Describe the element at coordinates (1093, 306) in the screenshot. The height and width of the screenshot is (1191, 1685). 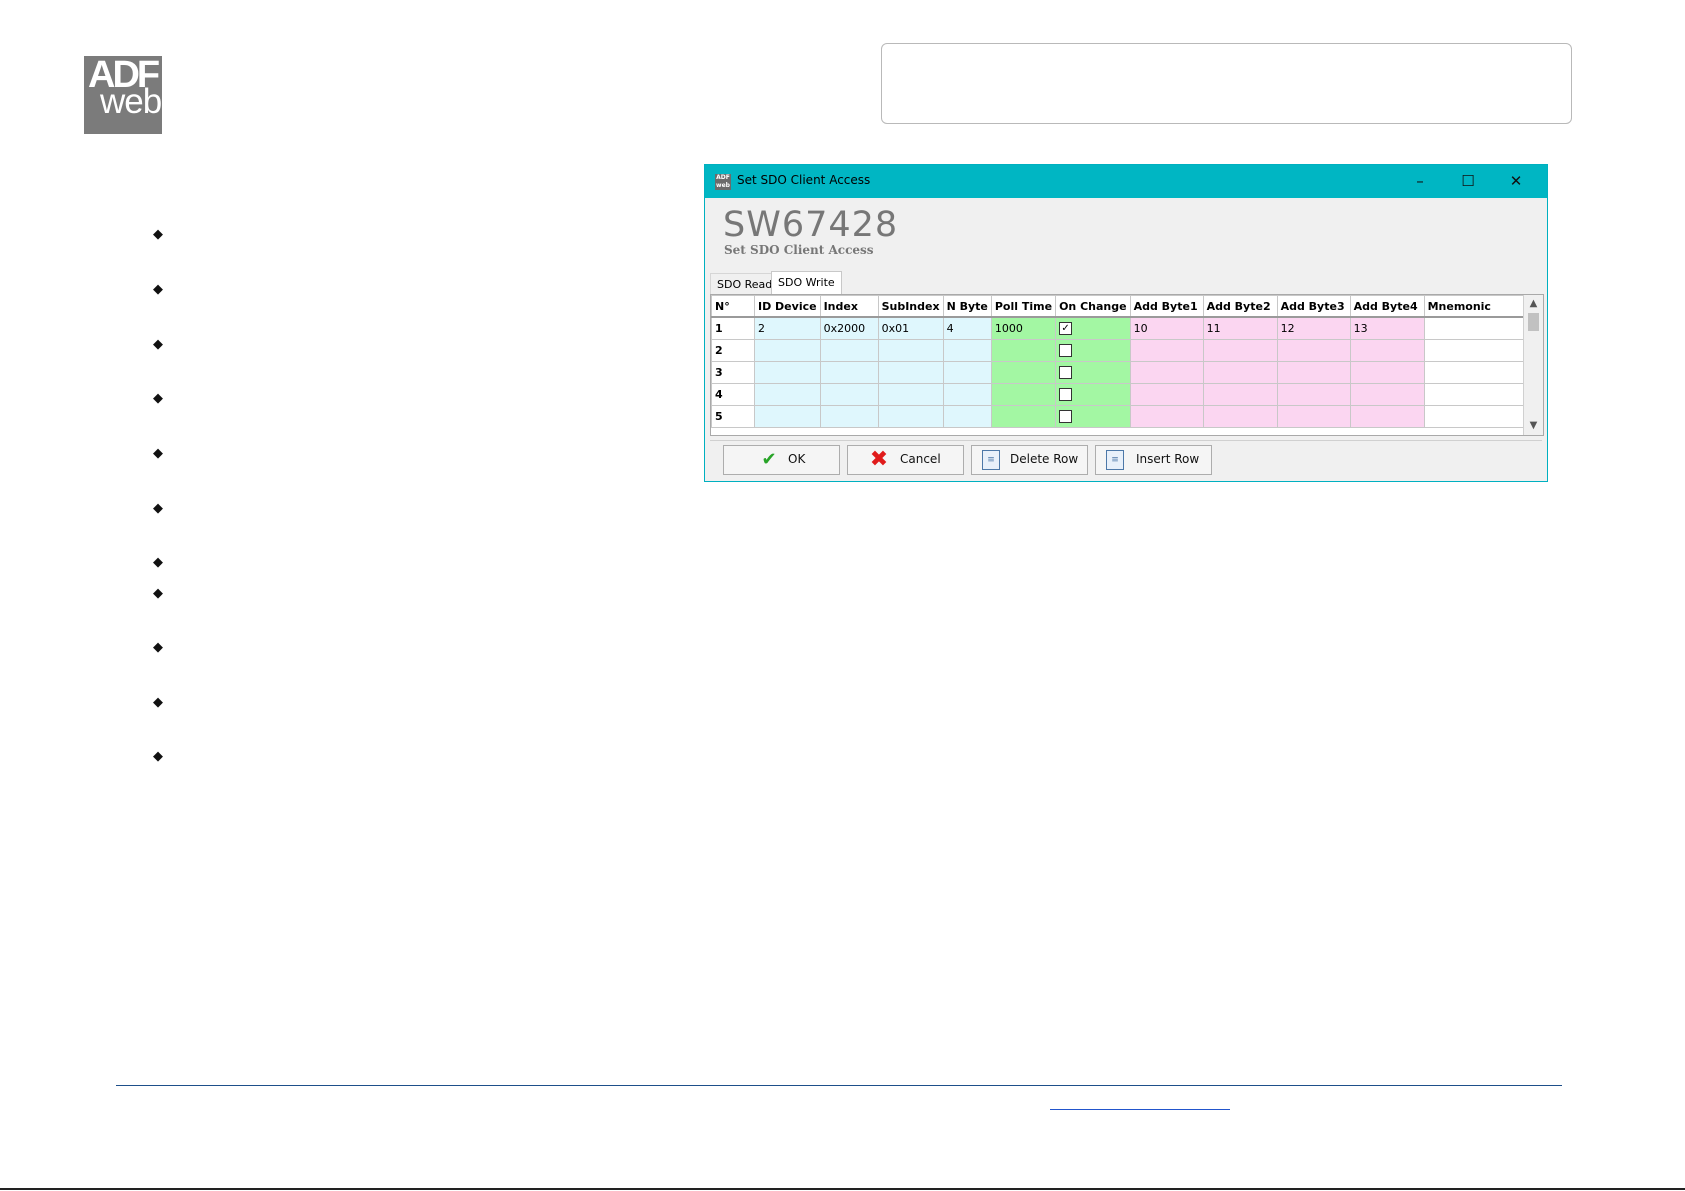
I see `column-header: On Change` at that location.